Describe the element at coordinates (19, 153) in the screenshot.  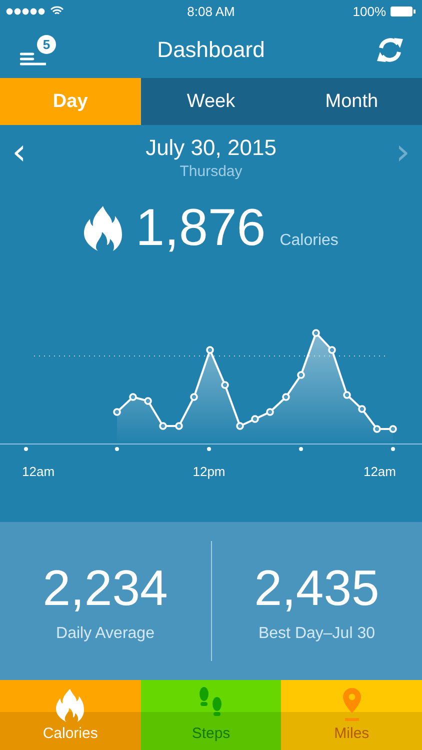
I see `previous-day-button: ‹` at that location.